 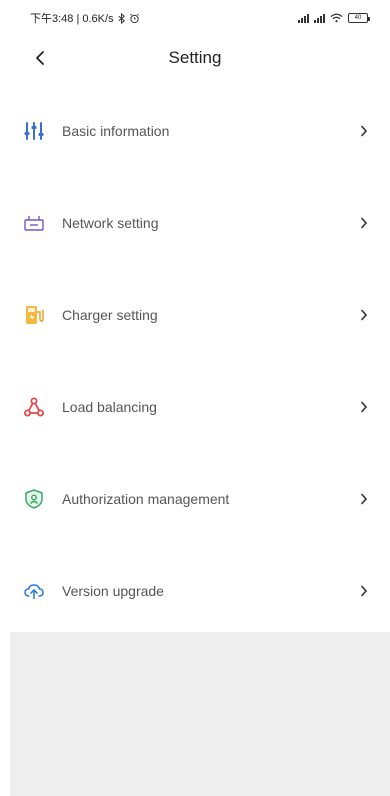 What do you see at coordinates (195, 131) in the screenshot?
I see `menu-item-basic-information: Basic information` at bounding box center [195, 131].